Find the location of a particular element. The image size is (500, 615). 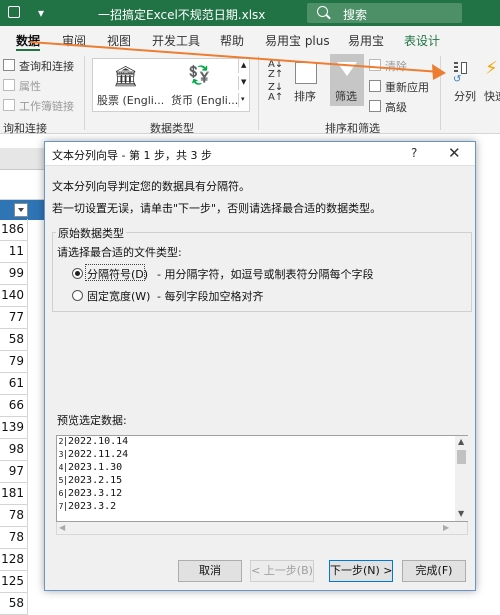

sort-za-icon: Z↓ A↑ is located at coordinates (275, 93).